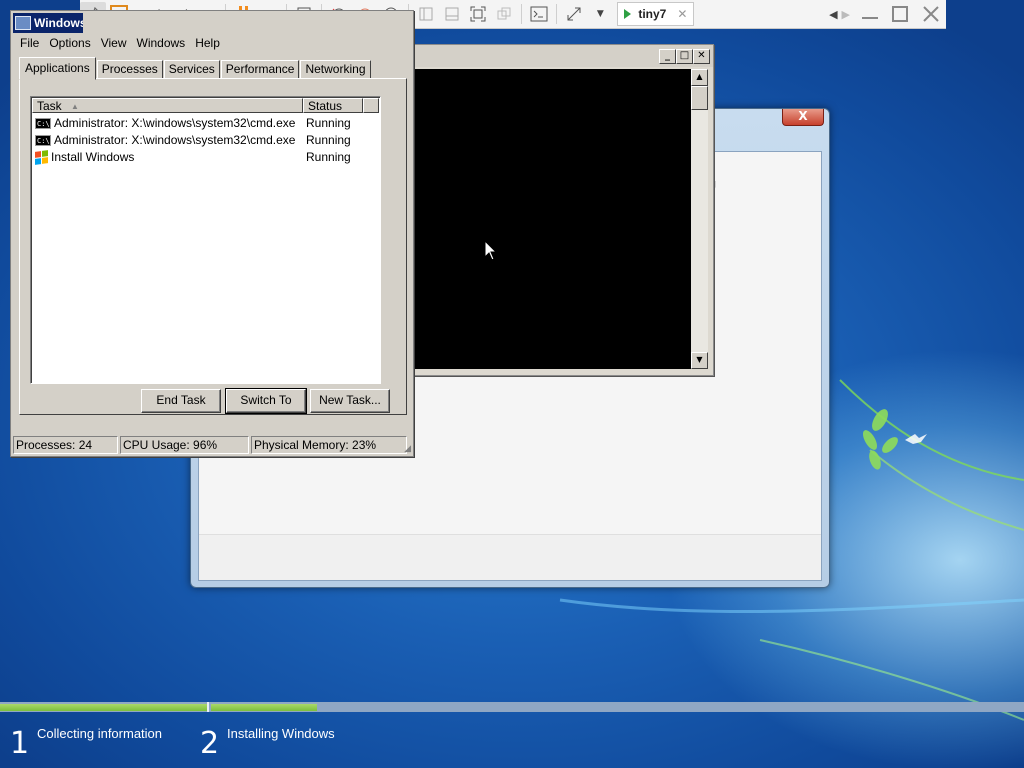 Image resolution: width=1024 pixels, height=768 pixels. Describe the element at coordinates (333, 105) in the screenshot. I see `column-header-status: Status` at that location.